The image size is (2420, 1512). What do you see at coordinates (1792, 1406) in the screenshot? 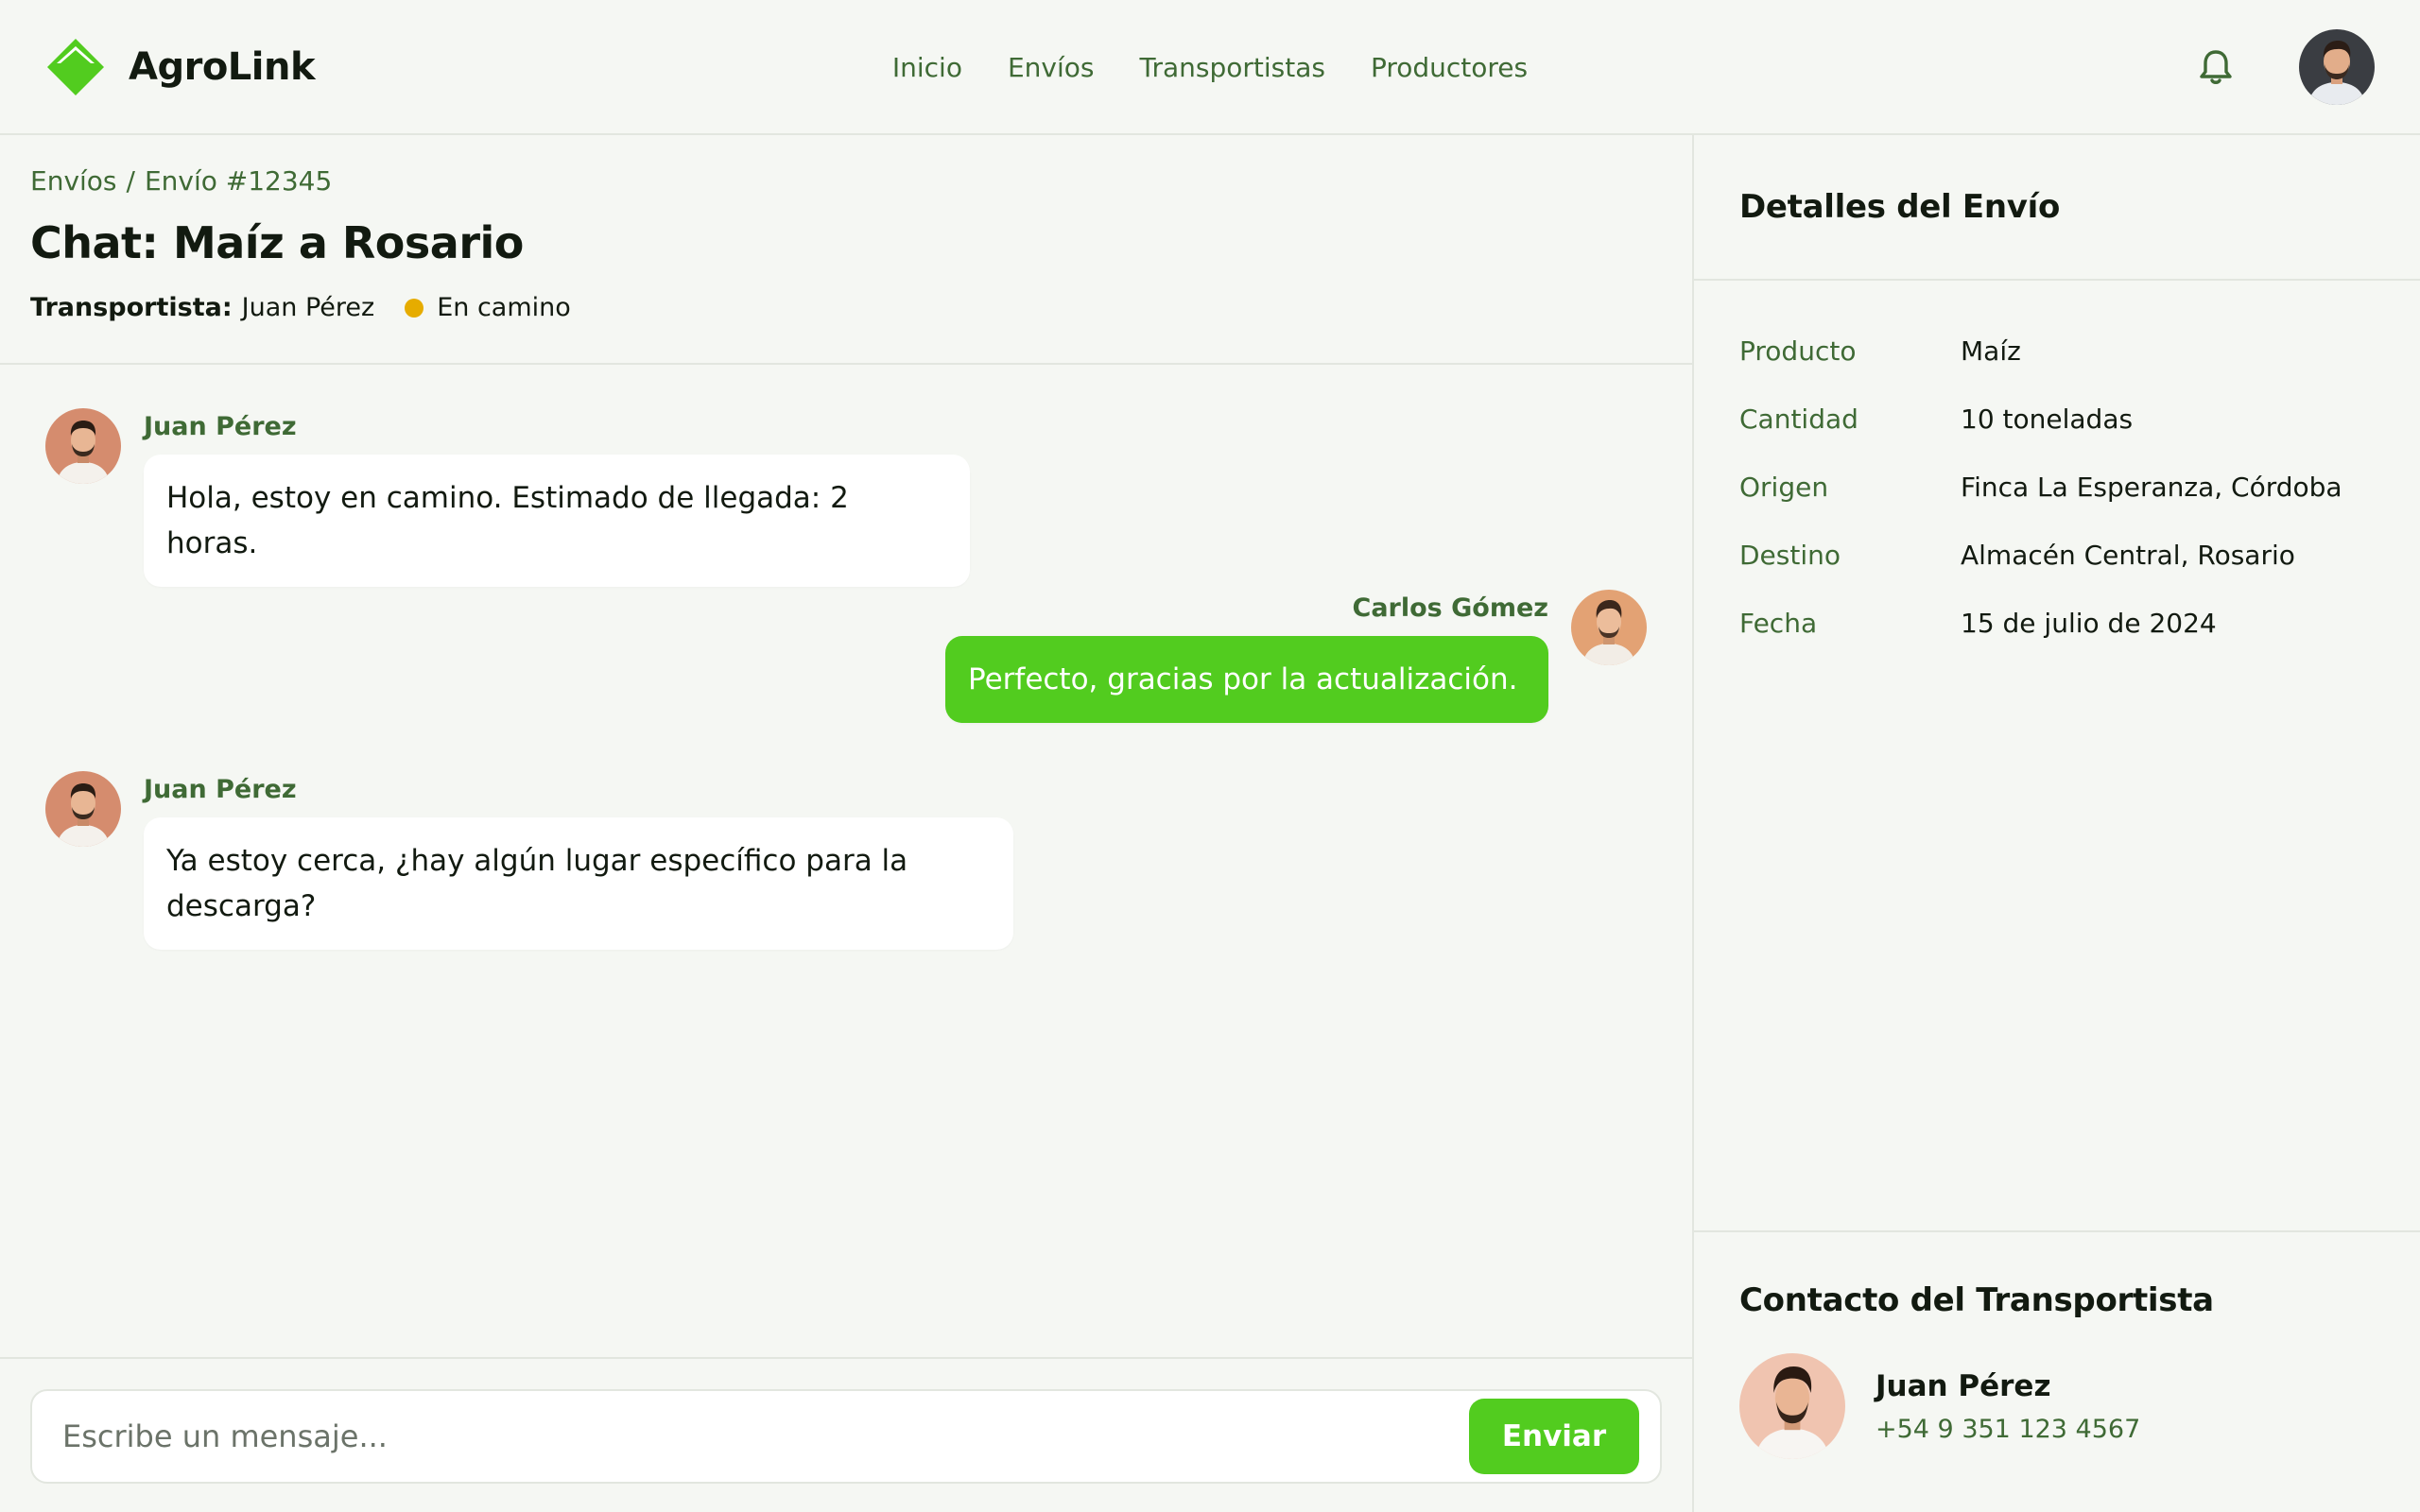
I see `contact-avatar` at bounding box center [1792, 1406].